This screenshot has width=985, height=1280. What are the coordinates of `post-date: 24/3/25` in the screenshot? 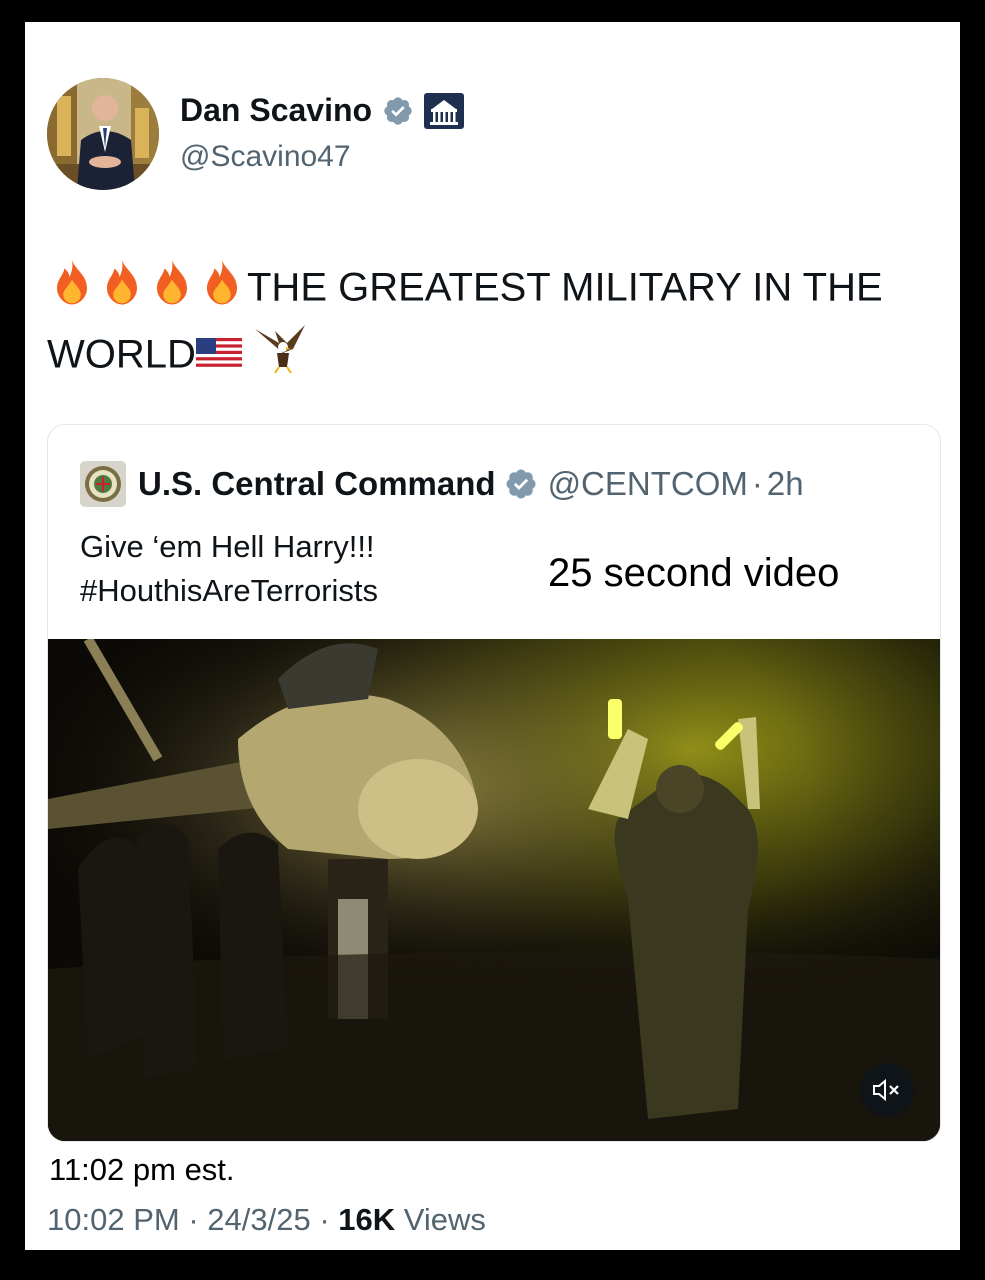 It's located at (258, 1219).